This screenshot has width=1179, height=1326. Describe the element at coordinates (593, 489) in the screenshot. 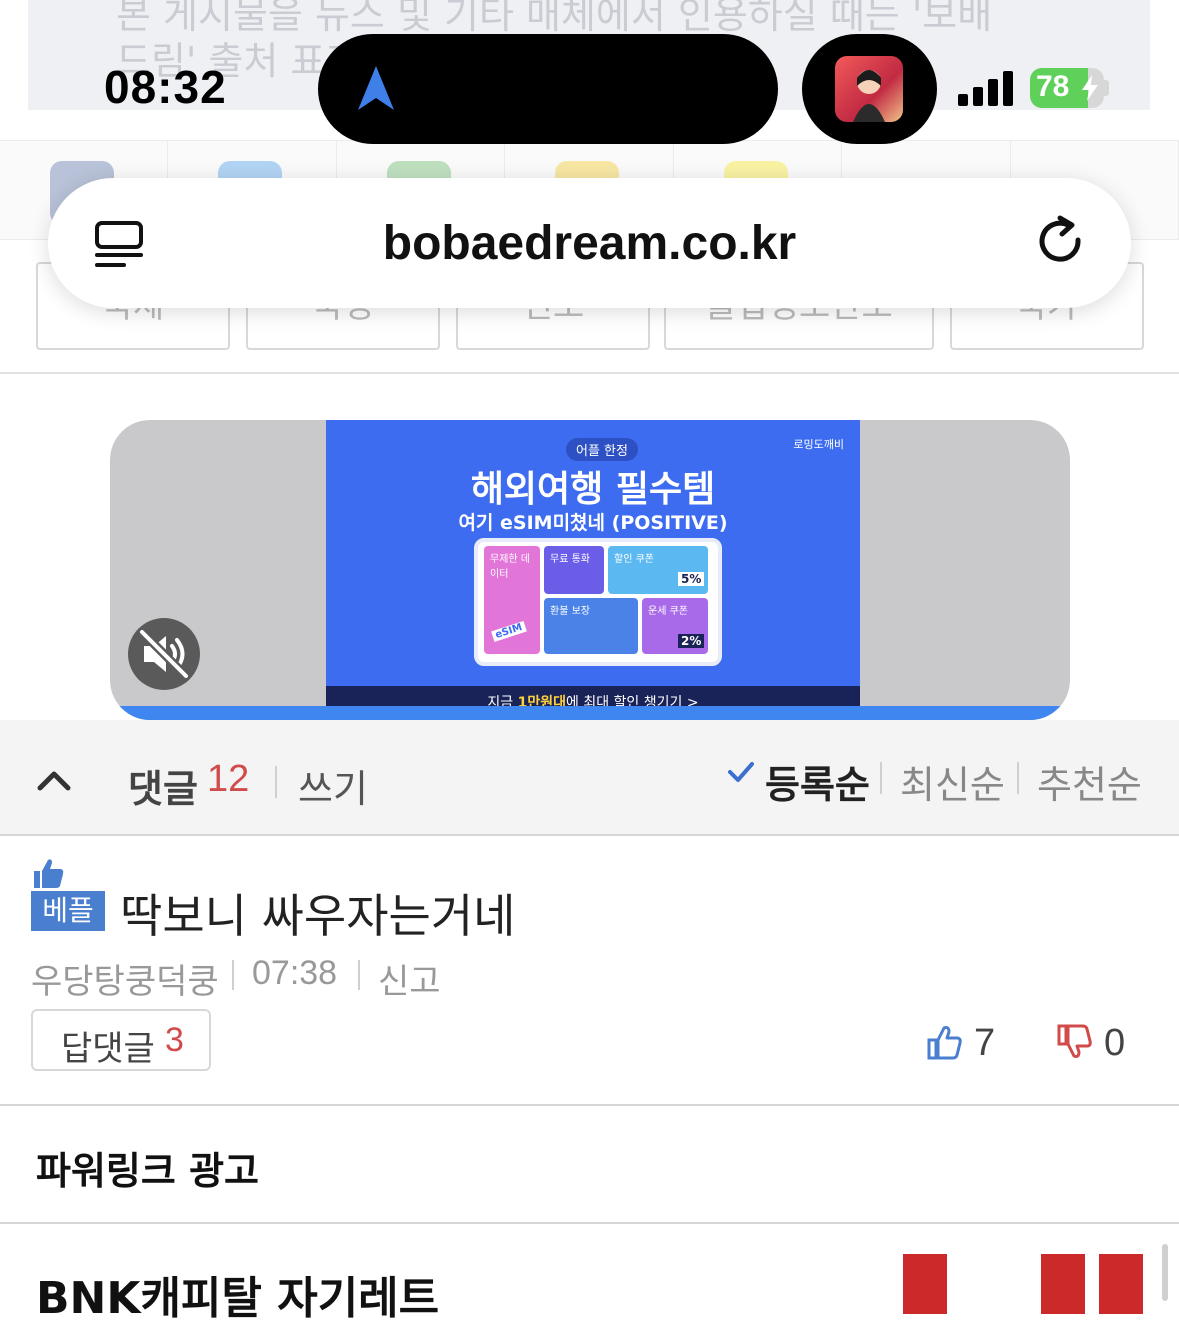

I see `ad-title: 해외여행 필수템` at that location.